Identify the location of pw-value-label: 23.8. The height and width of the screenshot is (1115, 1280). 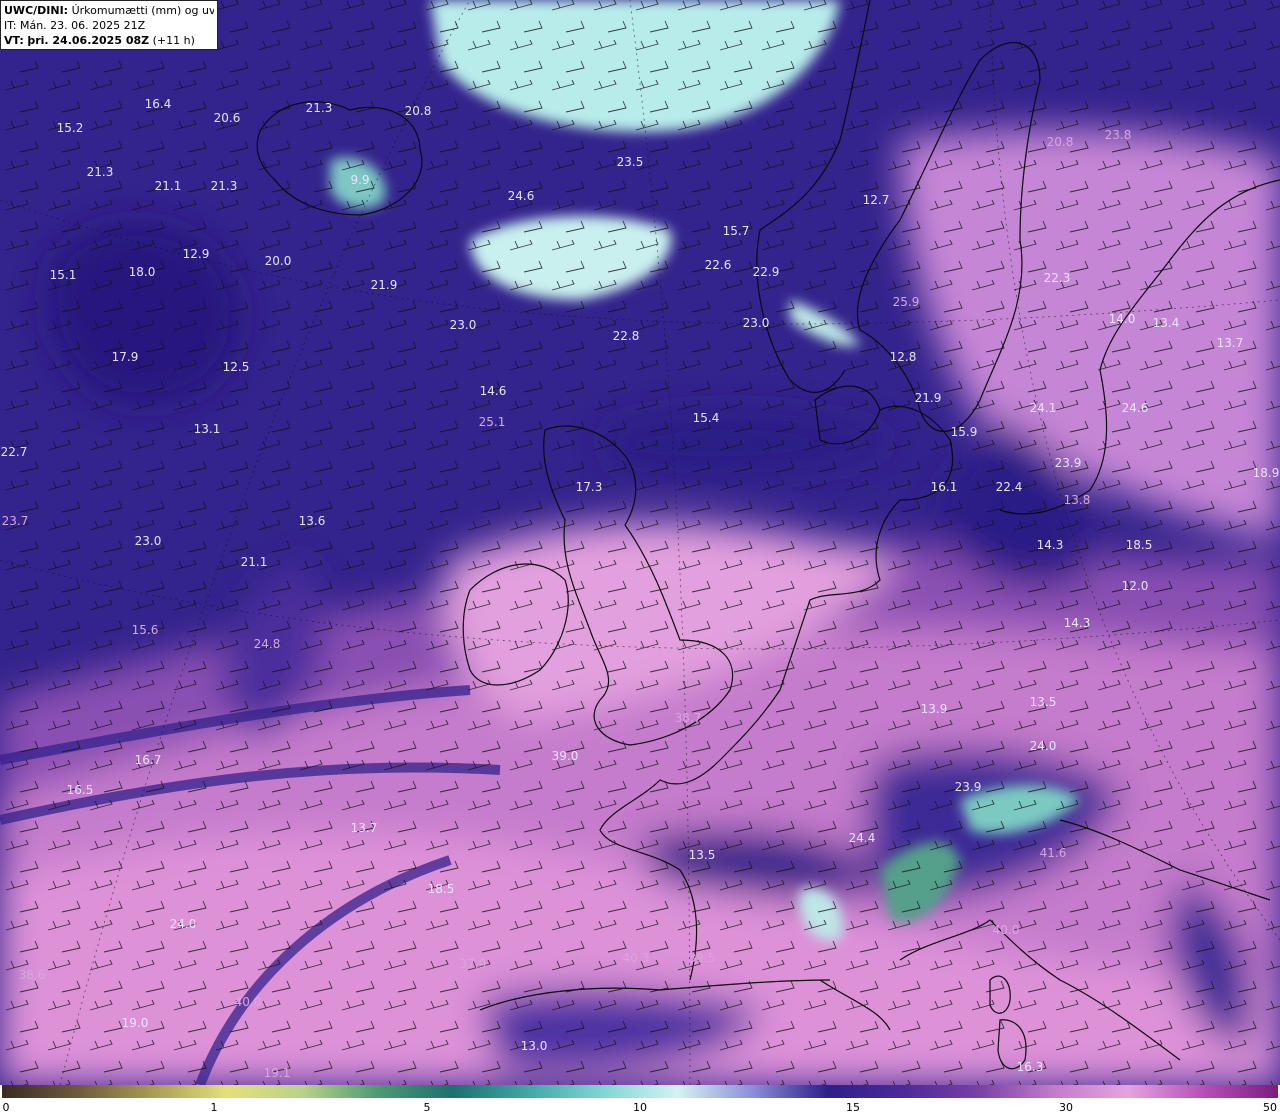
(1118, 135).